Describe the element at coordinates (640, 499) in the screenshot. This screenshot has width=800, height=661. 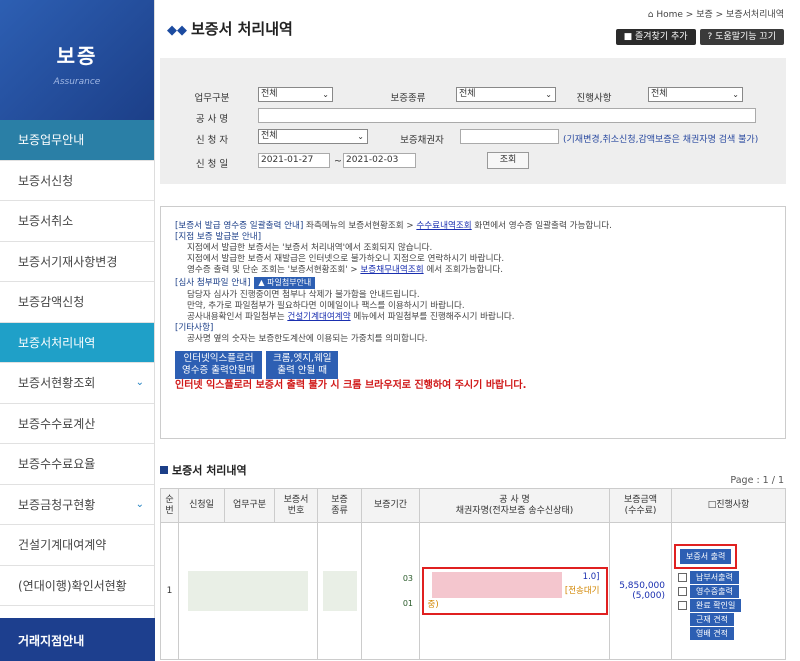
I see `col-amount-l1: 보증금액` at that location.